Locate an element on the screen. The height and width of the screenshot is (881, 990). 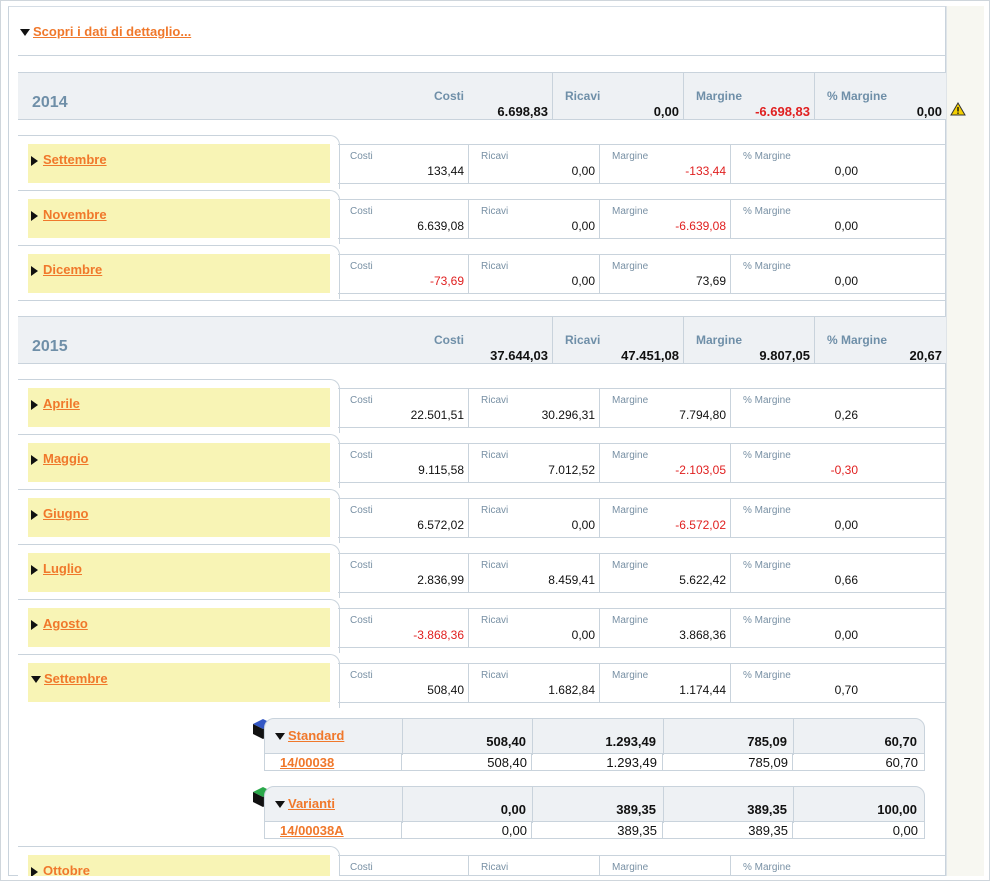
group-header-varianti: Varianti 0,00 389,35 389,35 100,00 is located at coordinates (594, 804).